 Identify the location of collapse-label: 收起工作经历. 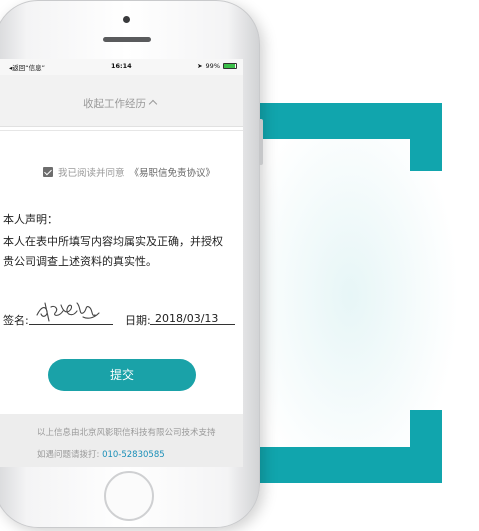
(114, 104).